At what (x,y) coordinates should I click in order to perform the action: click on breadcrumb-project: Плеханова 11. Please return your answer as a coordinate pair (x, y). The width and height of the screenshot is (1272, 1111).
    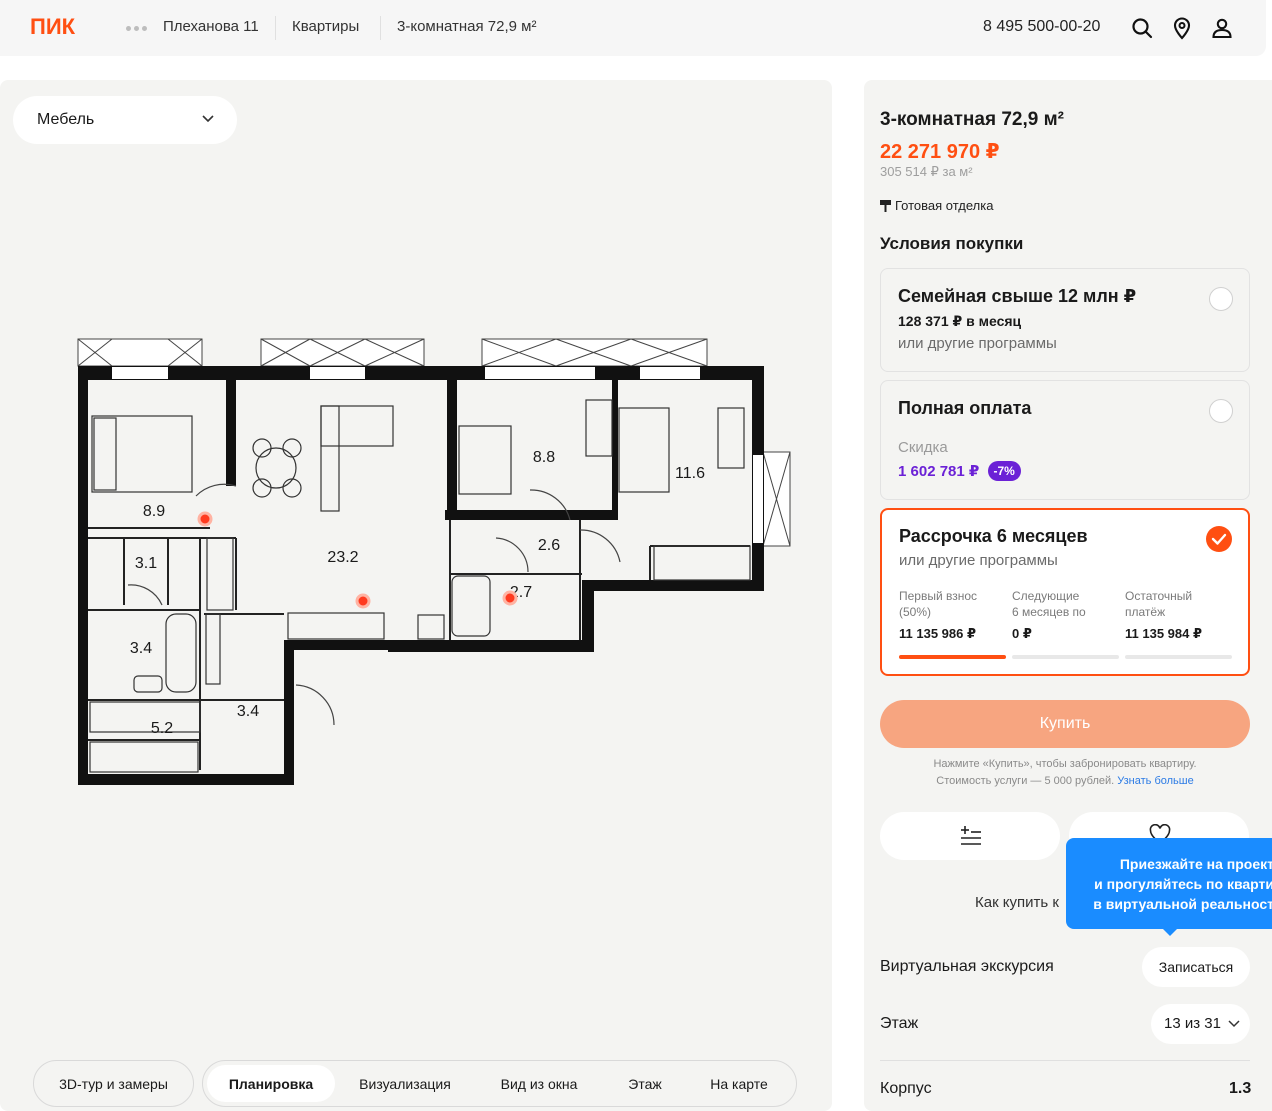
    Looking at the image, I should click on (211, 26).